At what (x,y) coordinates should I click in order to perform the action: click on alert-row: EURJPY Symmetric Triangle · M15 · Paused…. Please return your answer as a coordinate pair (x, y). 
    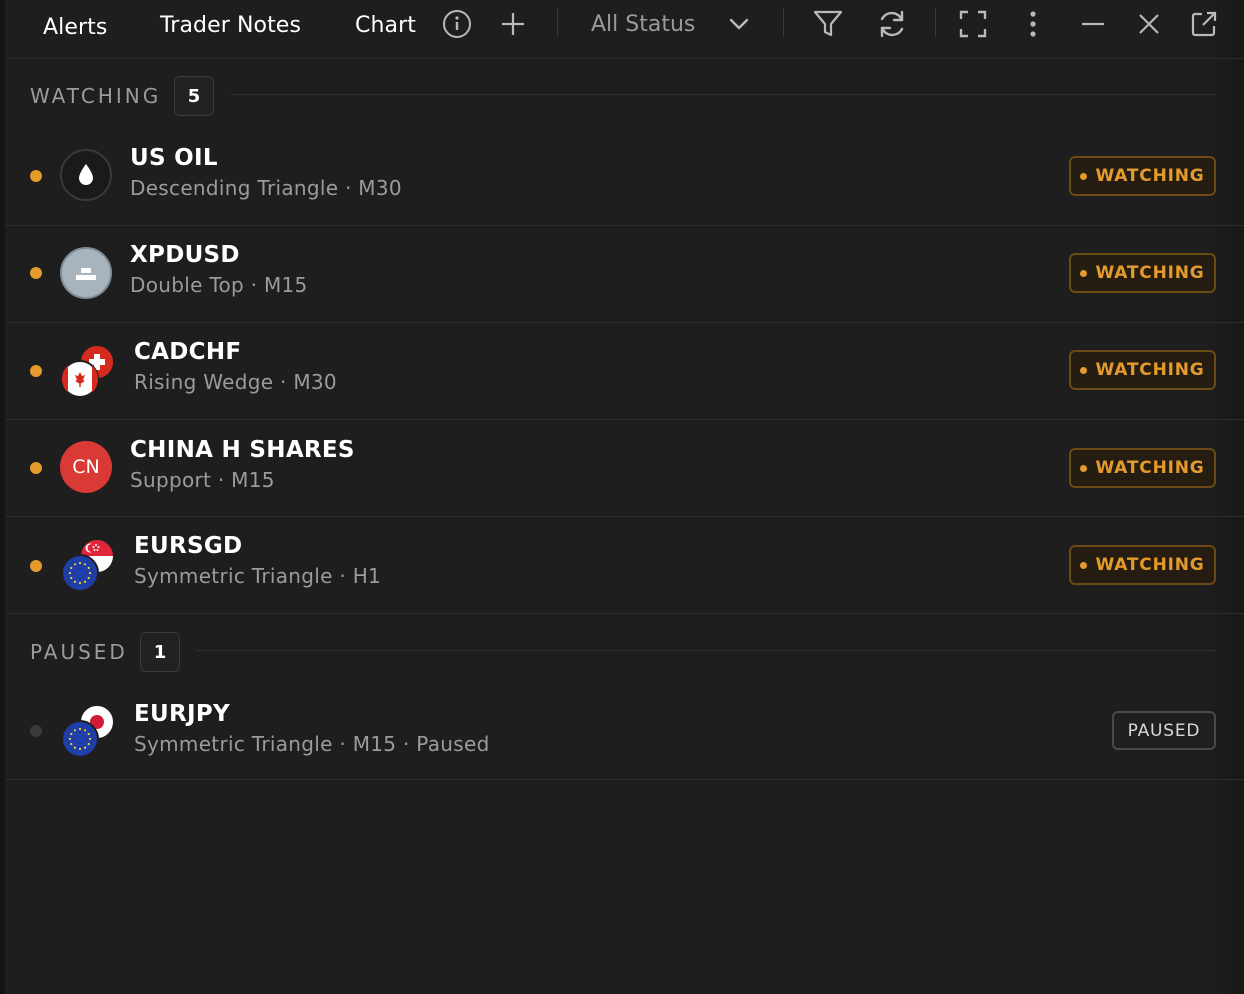
    Looking at the image, I should click on (624, 731).